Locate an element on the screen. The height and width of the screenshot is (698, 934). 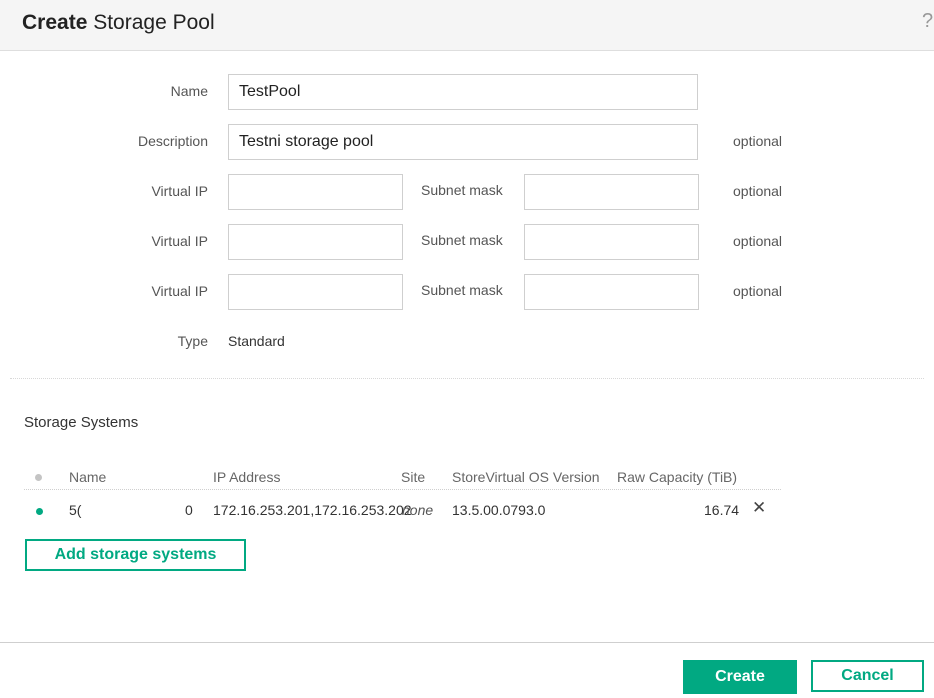
col-site-header: Site is located at coordinates (413, 477).